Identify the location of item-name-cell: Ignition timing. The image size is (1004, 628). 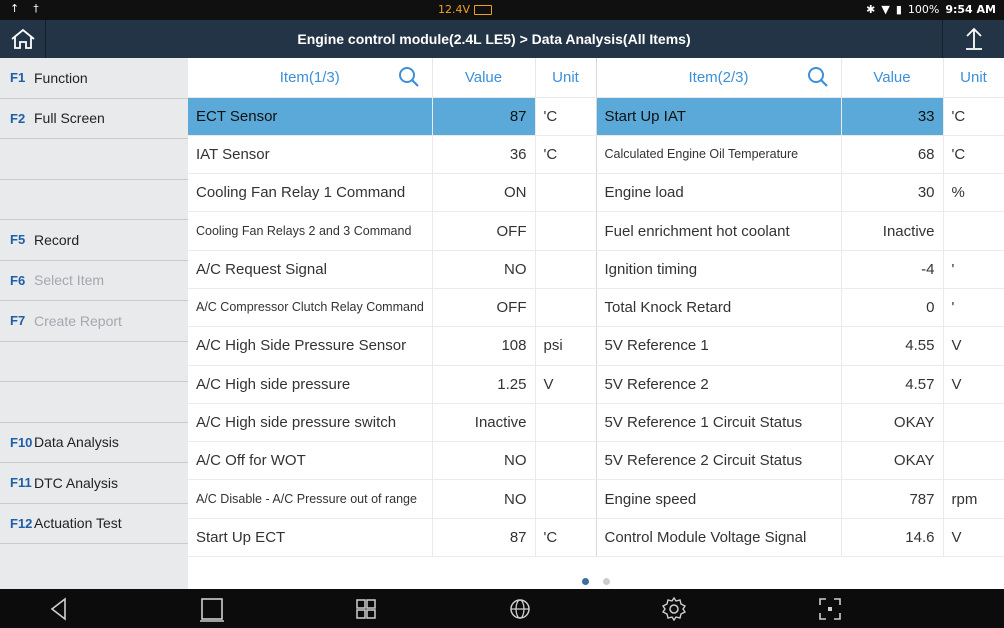
(719, 269).